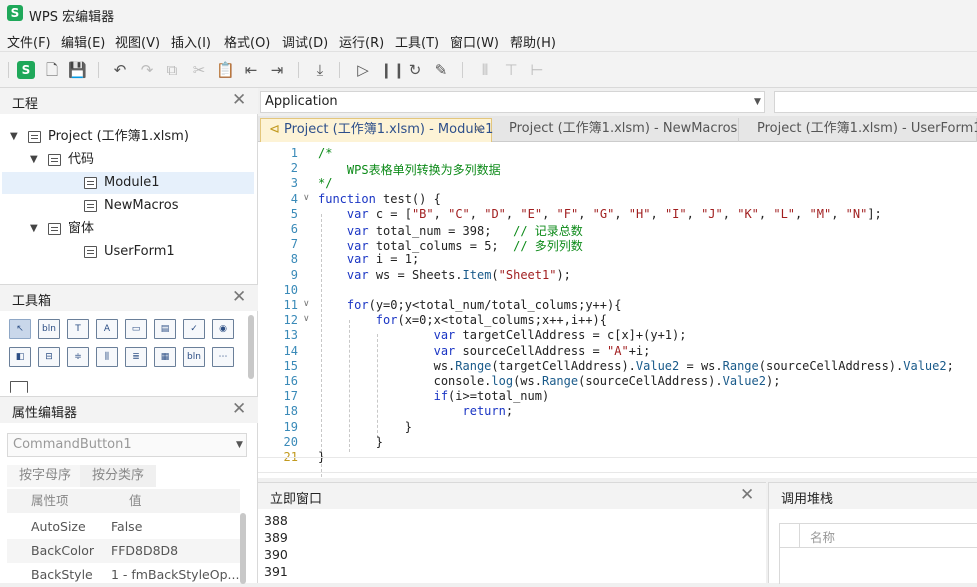  Describe the element at coordinates (533, 41) in the screenshot. I see `menu-help: 帮助(H)` at that location.